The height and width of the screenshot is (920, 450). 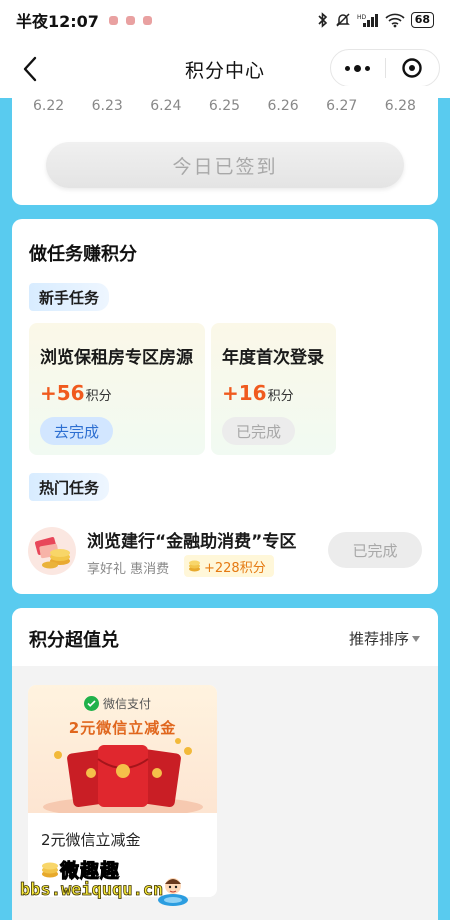 What do you see at coordinates (400, 106) in the screenshot?
I see `signin-date: 6.28` at bounding box center [400, 106].